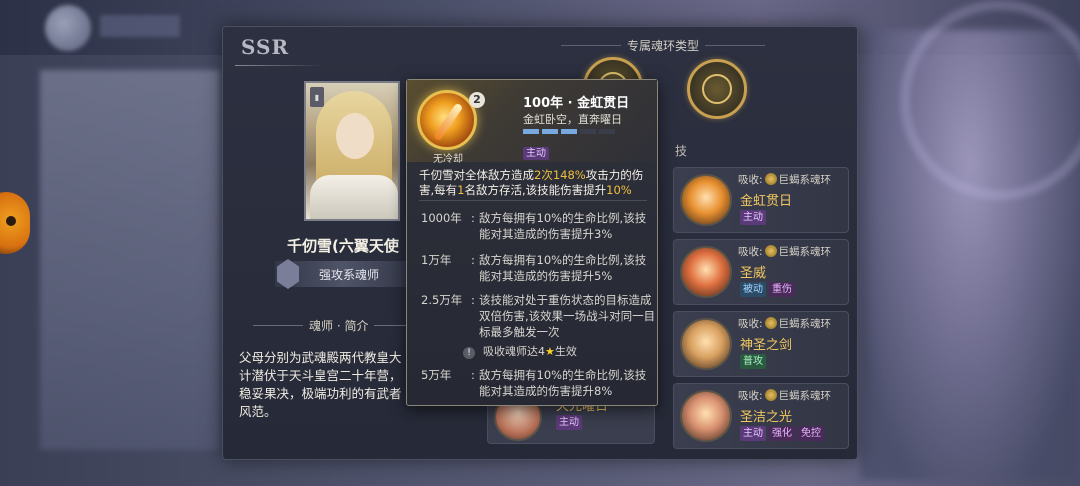 This screenshot has height=486, width=1080. I want to click on skill-tag: 被动, so click(753, 289).